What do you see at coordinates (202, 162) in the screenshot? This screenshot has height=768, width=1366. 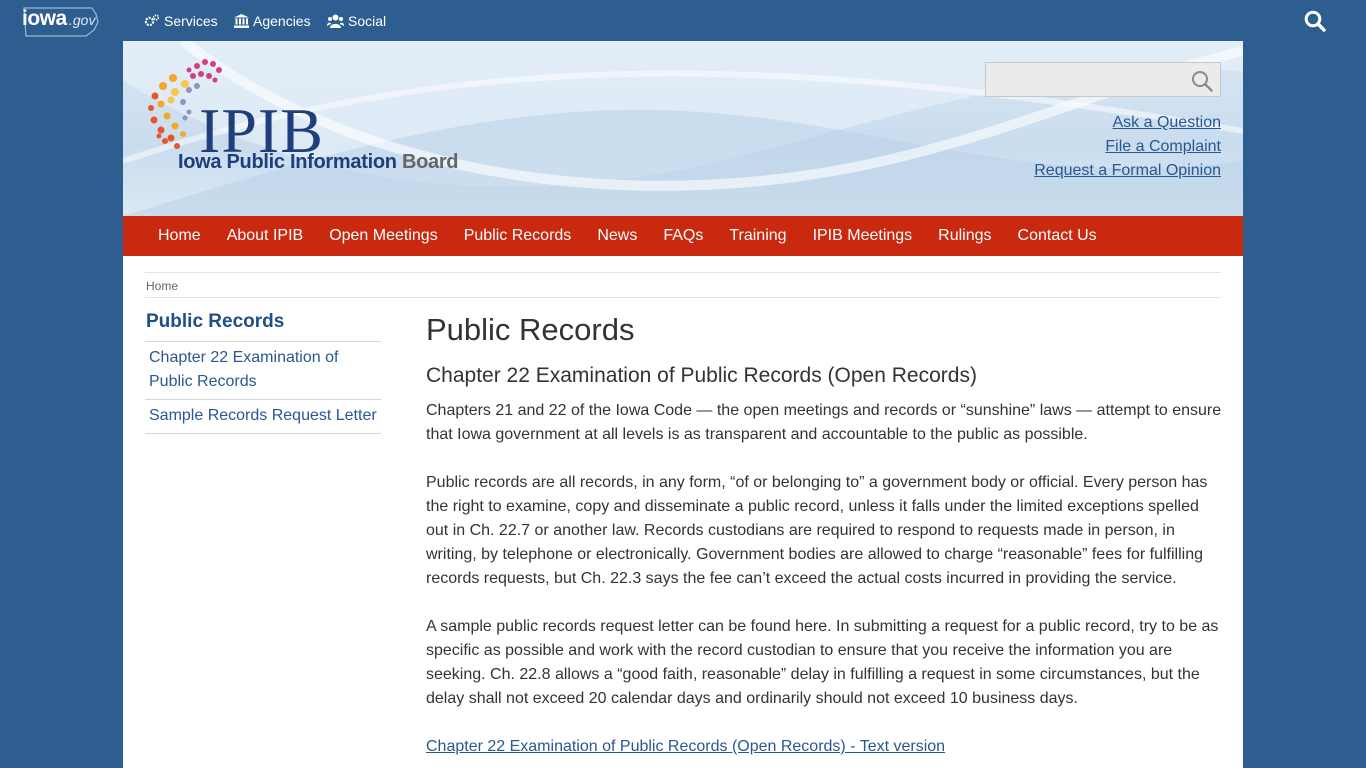 I see `logo-name-iowa: Iowa` at bounding box center [202, 162].